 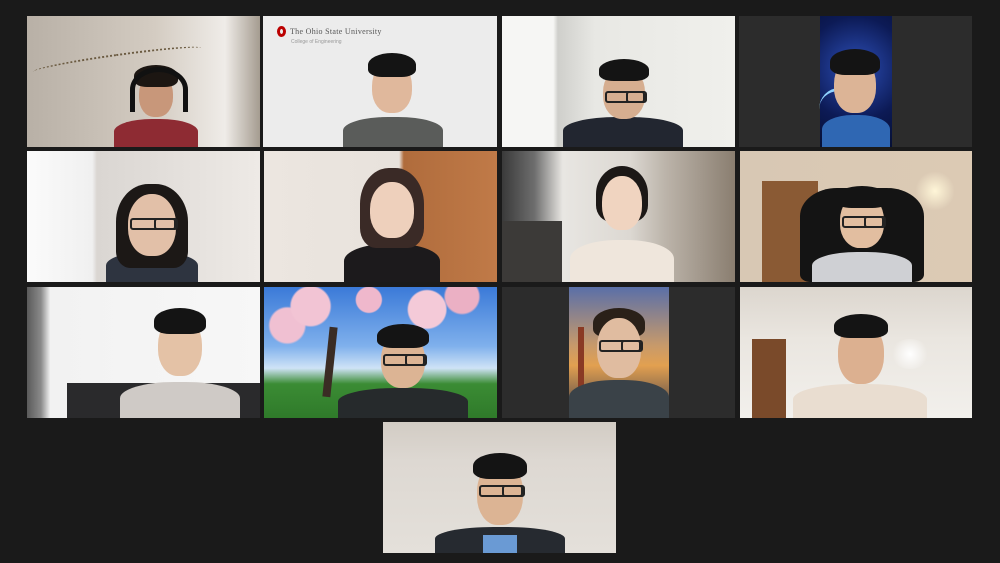 I want to click on door-frame, so click(x=769, y=378).